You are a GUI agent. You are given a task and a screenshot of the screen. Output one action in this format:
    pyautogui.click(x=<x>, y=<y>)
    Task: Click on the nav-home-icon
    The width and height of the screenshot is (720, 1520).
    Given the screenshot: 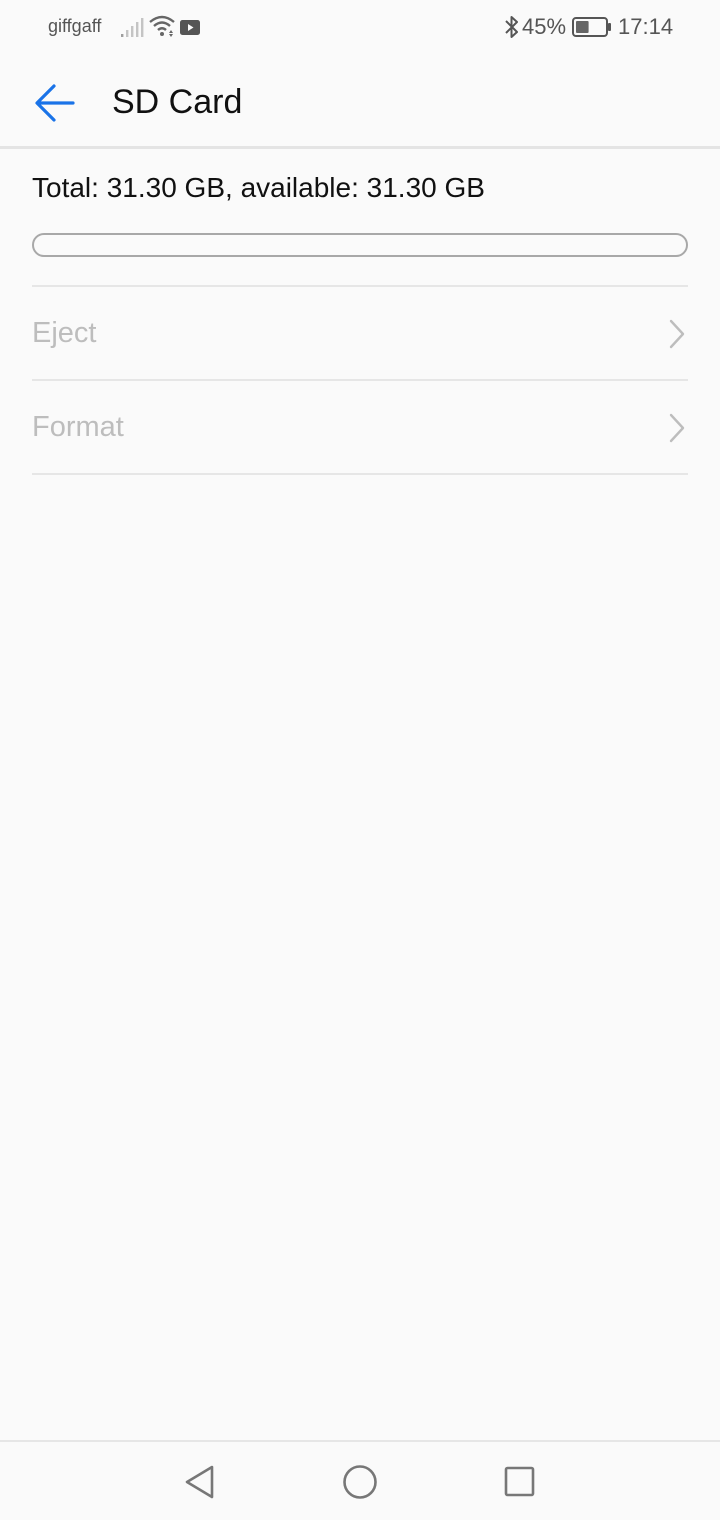 What is the action you would take?
    pyautogui.click(x=360, y=1482)
    